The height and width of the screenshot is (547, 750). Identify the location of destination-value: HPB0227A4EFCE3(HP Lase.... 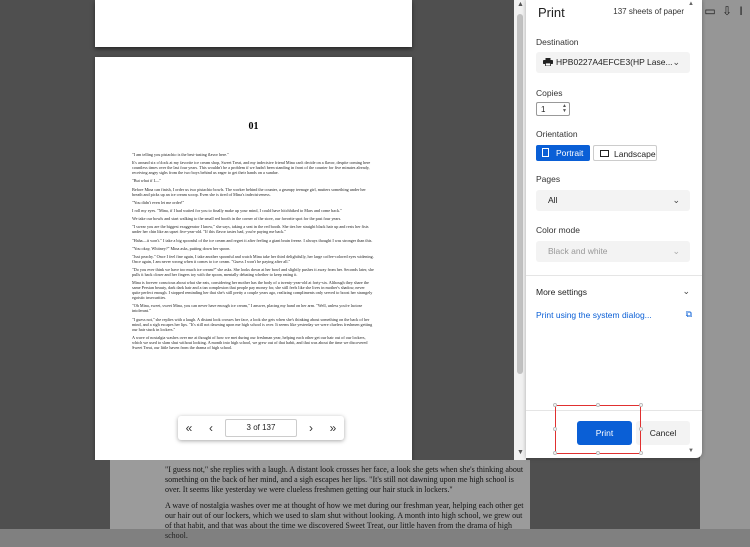
(614, 62).